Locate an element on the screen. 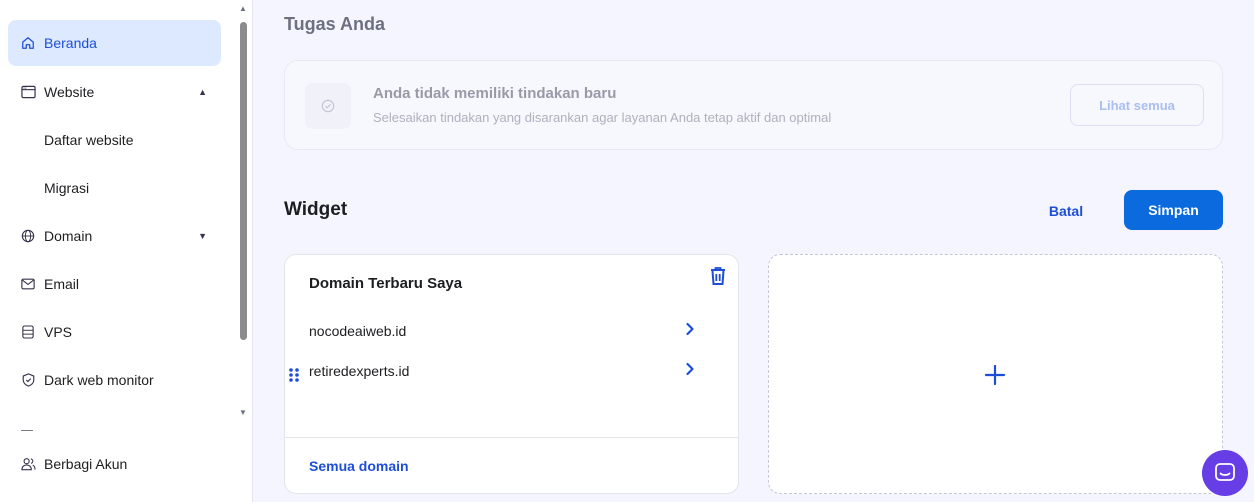 The height and width of the screenshot is (502, 1254). database-icon is located at coordinates (28, 332).